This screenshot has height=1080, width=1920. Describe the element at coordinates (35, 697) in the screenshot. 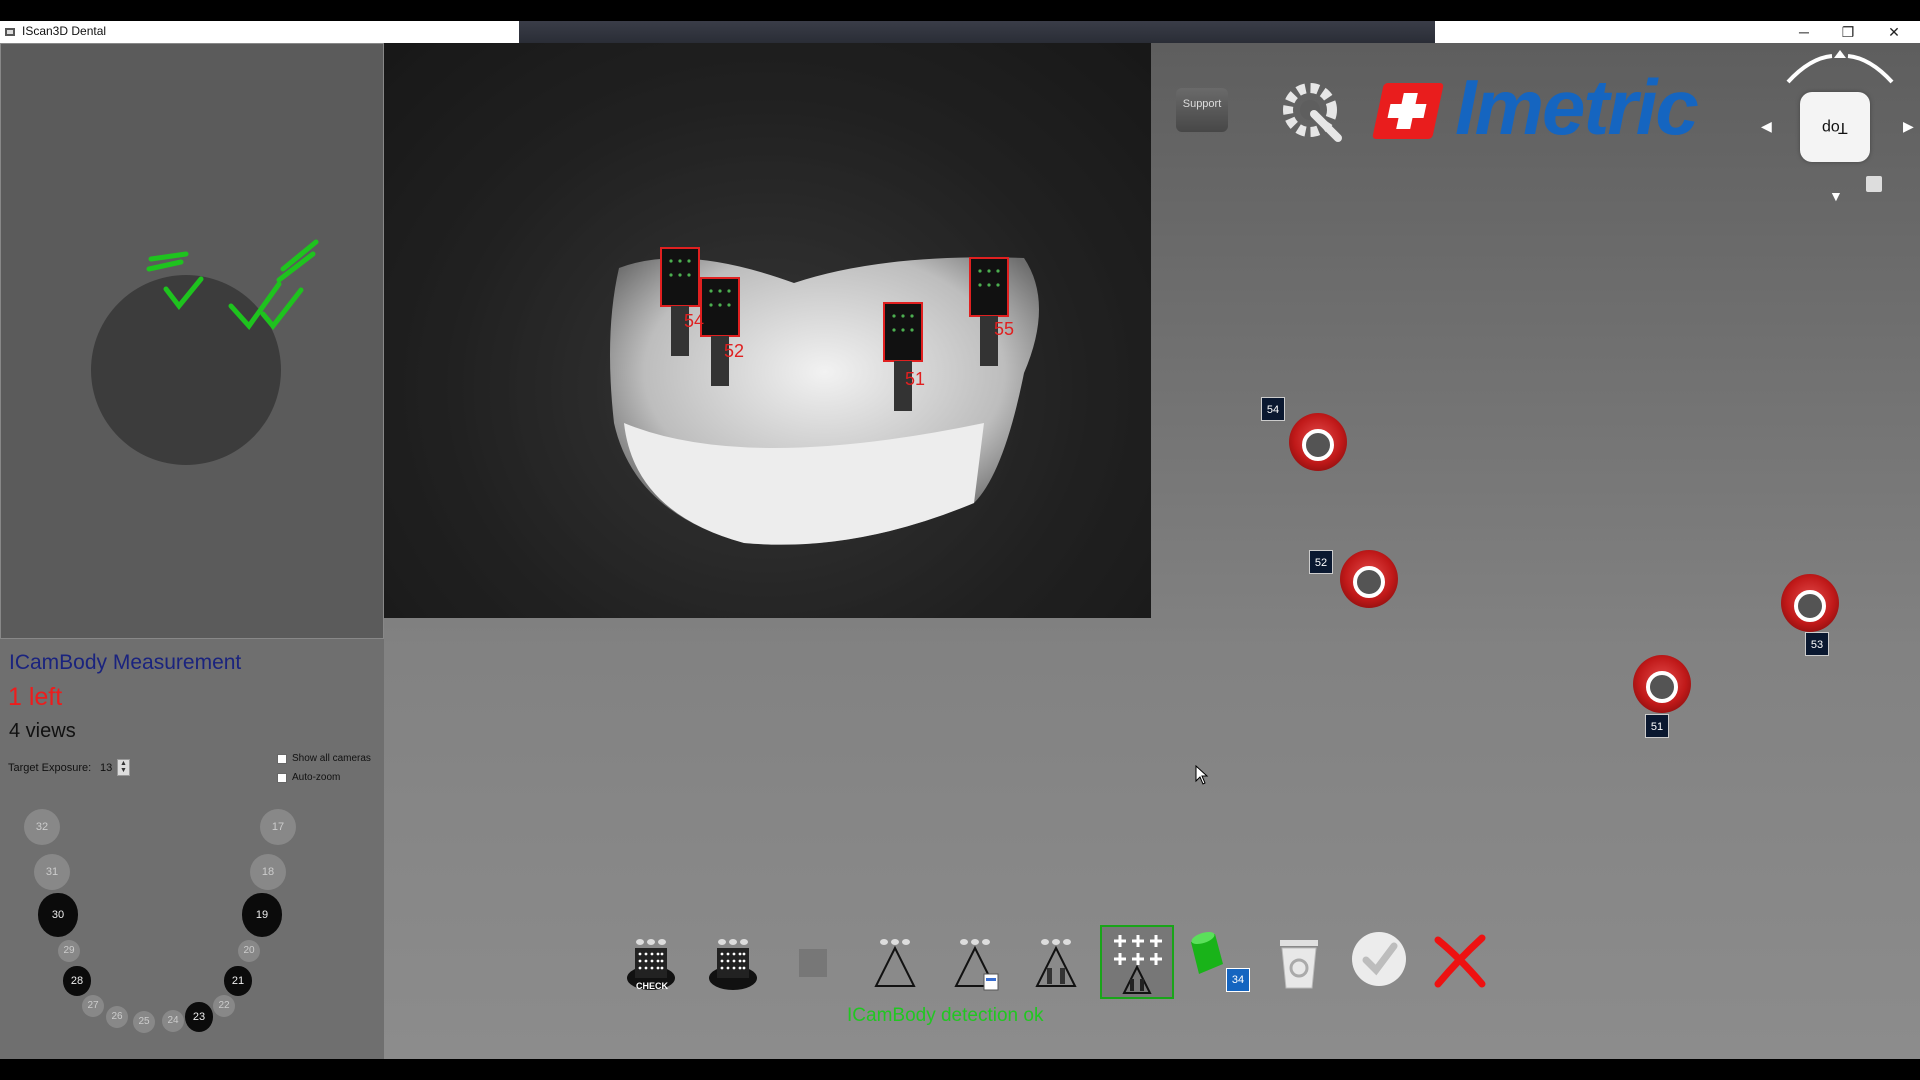

I see `remaining-count: 1 left` at that location.